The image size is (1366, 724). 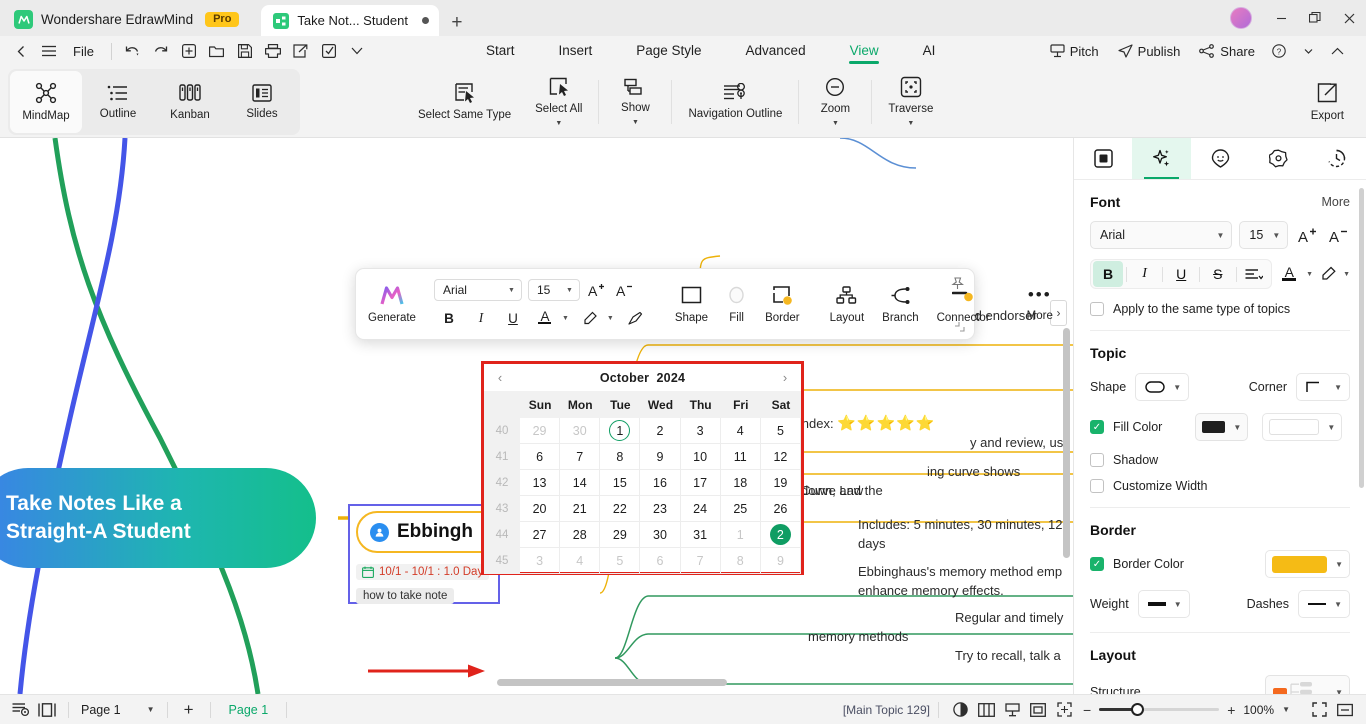 I want to click on font-size-select: 15 ▼, so click(x=553, y=290).